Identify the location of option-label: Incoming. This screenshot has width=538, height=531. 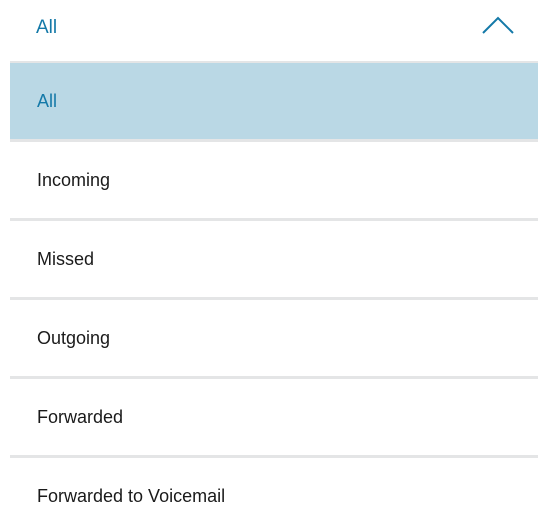
(74, 180).